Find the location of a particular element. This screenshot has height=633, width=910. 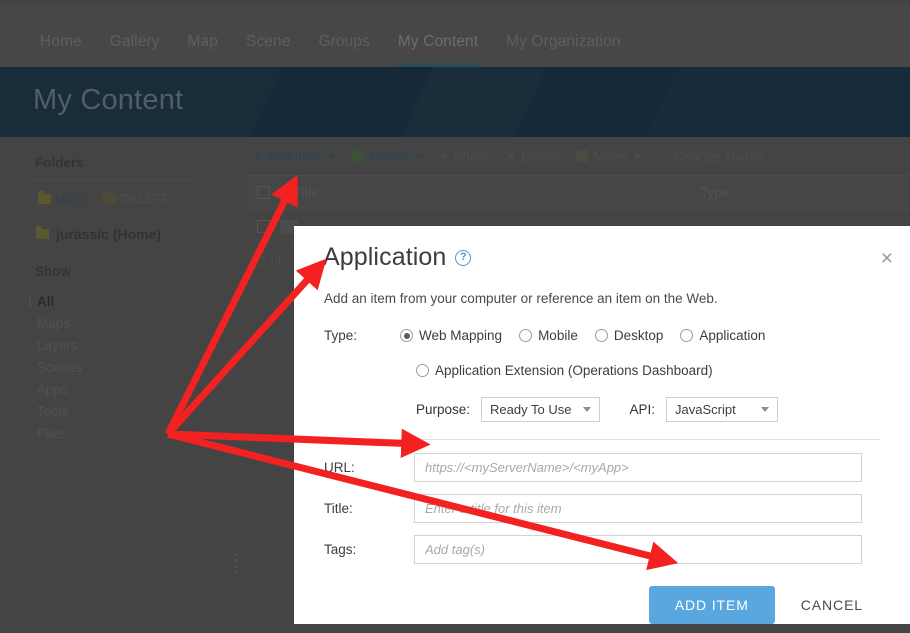

show-filter-list: All Maps Layers Scenes Apps Tools Files is located at coordinates (113, 361).